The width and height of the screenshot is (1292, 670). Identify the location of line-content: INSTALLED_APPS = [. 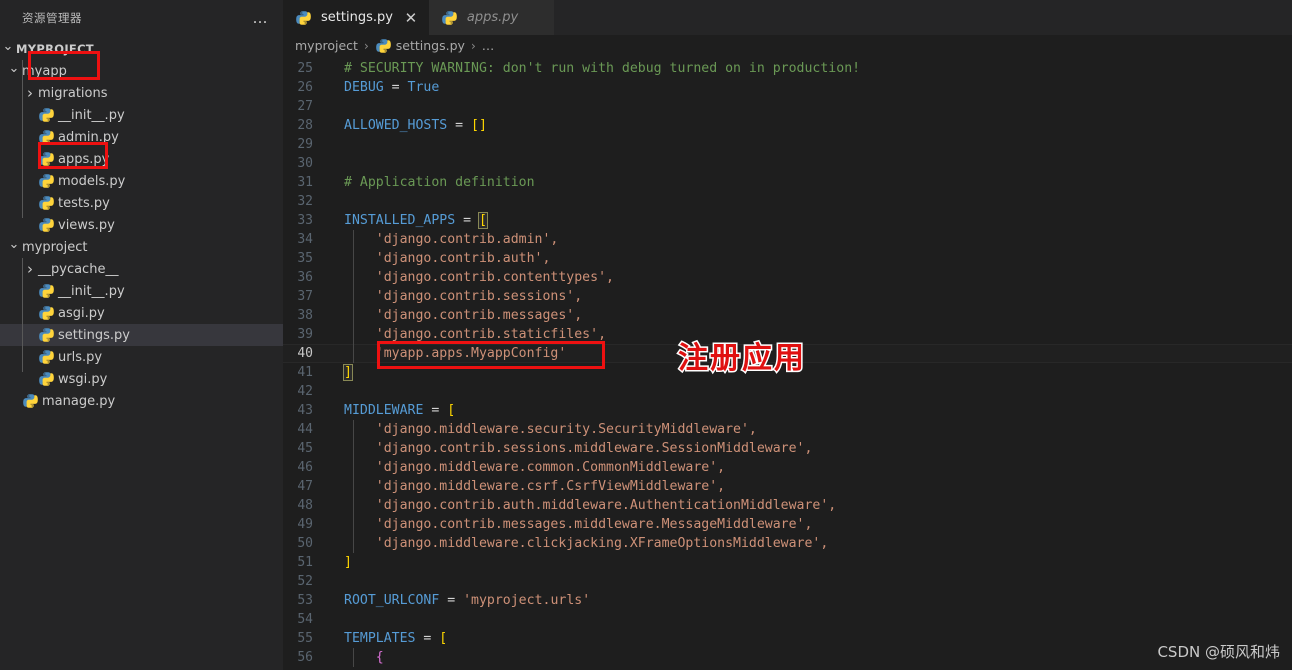
(411, 220).